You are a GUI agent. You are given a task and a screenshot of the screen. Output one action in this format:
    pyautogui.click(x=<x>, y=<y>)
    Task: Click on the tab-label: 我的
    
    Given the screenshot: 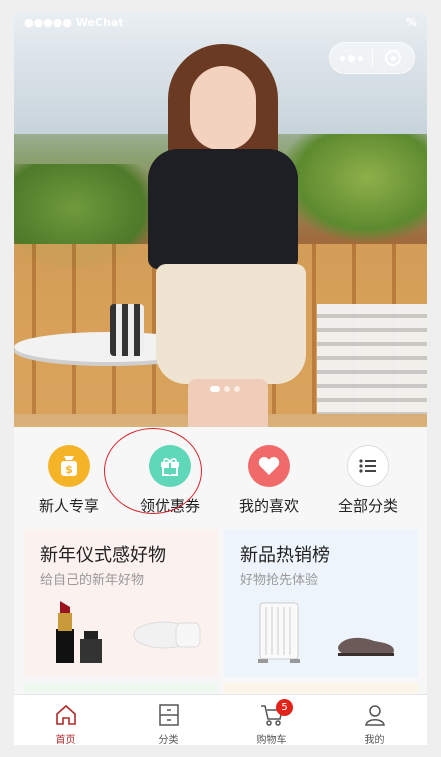 What is the action you would take?
    pyautogui.click(x=374, y=740)
    